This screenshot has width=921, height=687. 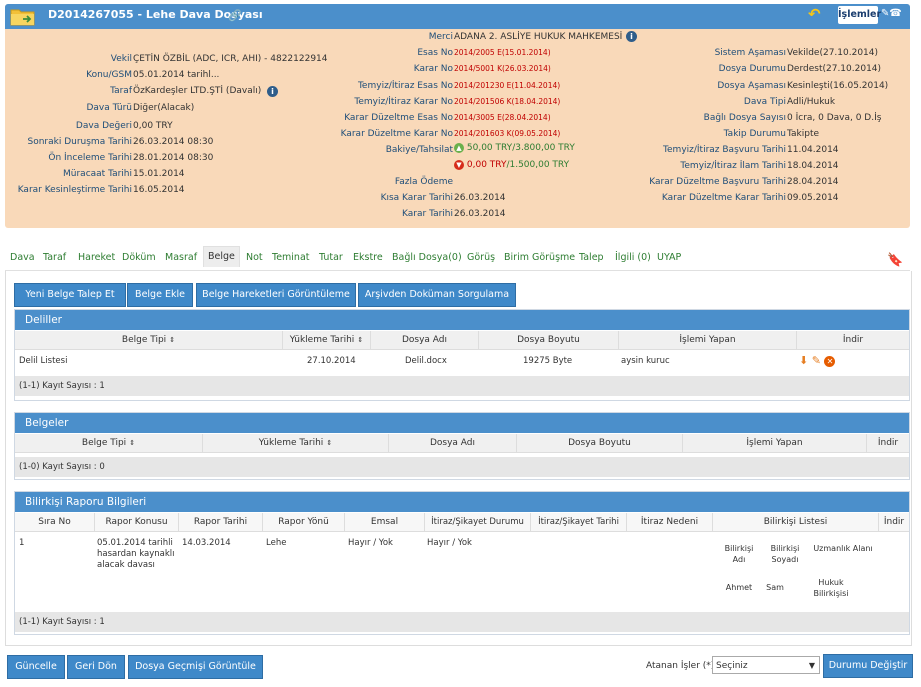 I want to click on tab-uyap: UYAP, so click(x=669, y=258).